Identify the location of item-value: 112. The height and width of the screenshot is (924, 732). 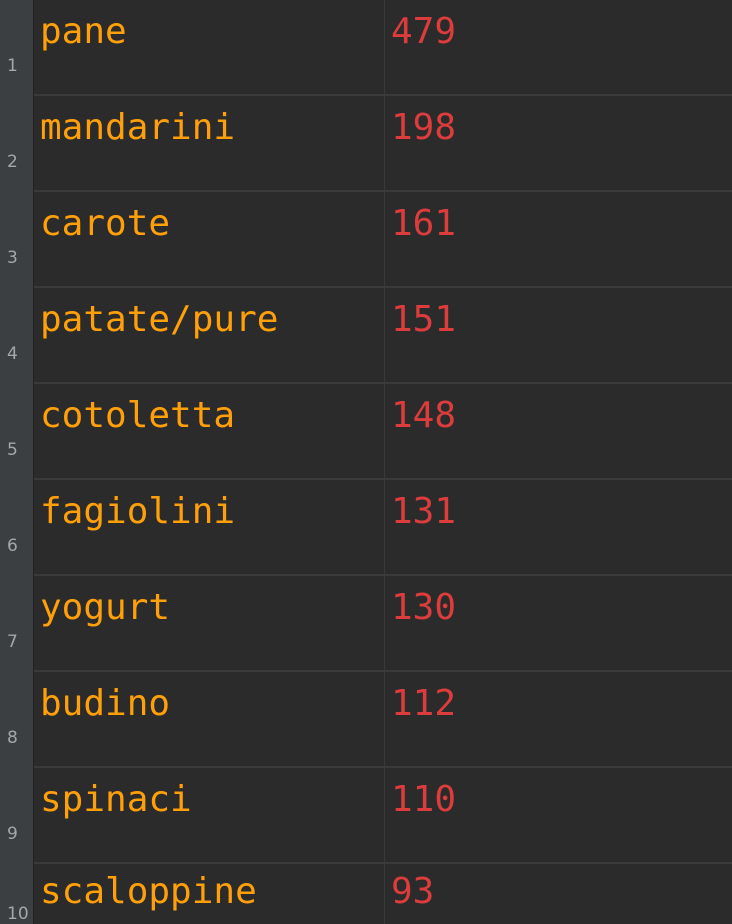
(424, 703).